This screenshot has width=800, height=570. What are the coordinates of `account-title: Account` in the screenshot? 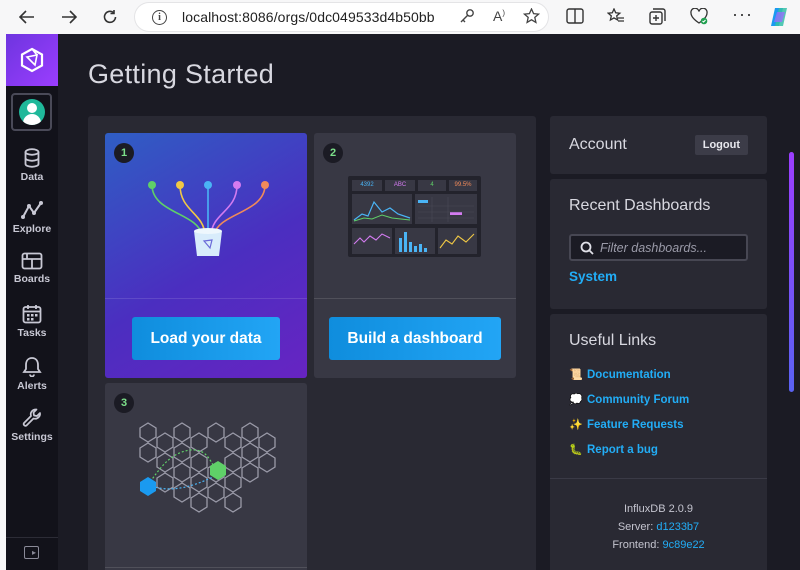 It's located at (598, 144).